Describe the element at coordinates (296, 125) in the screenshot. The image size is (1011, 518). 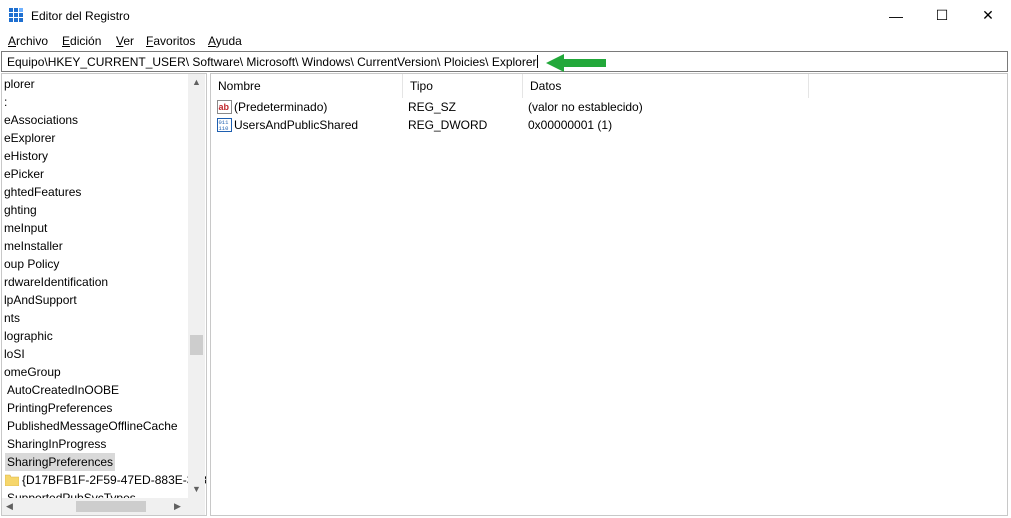
I see `value-name: UsersAndPublicShared` at that location.